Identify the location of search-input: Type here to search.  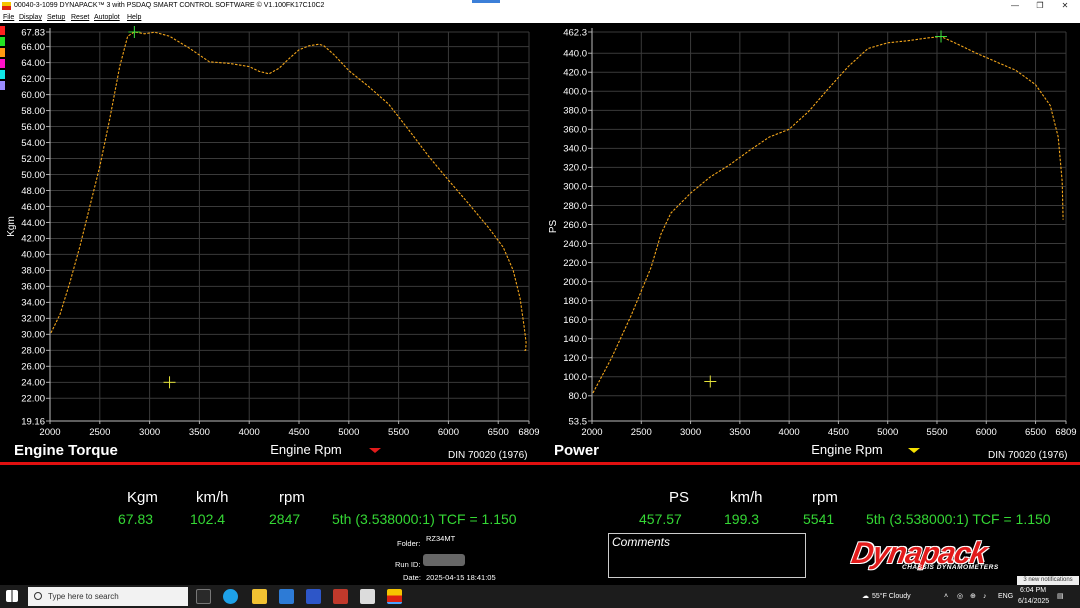
(108, 596).